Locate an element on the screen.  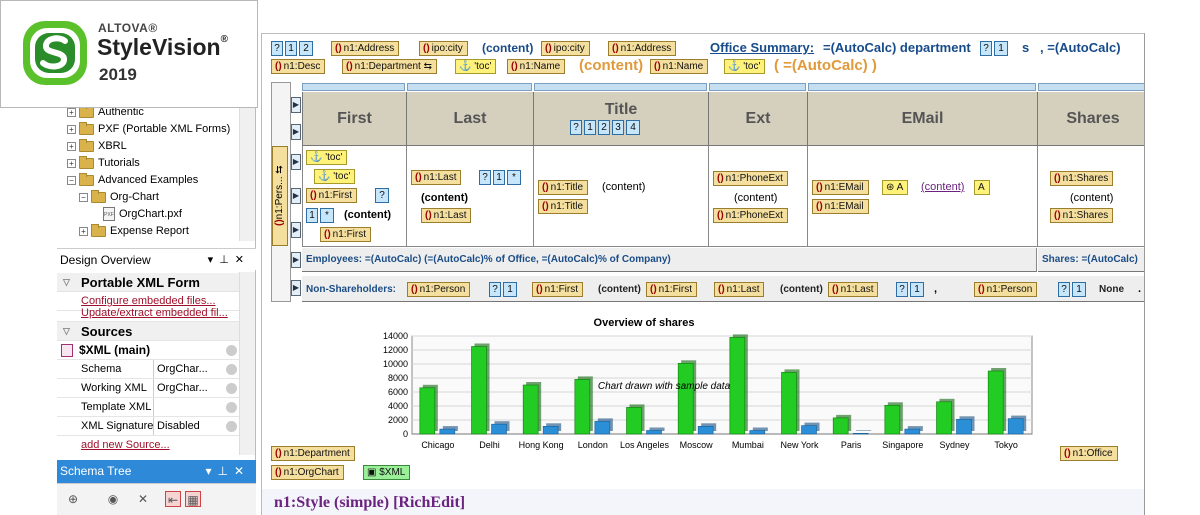
n1-desc-tag: () n1:Desc is located at coordinates (298, 66).